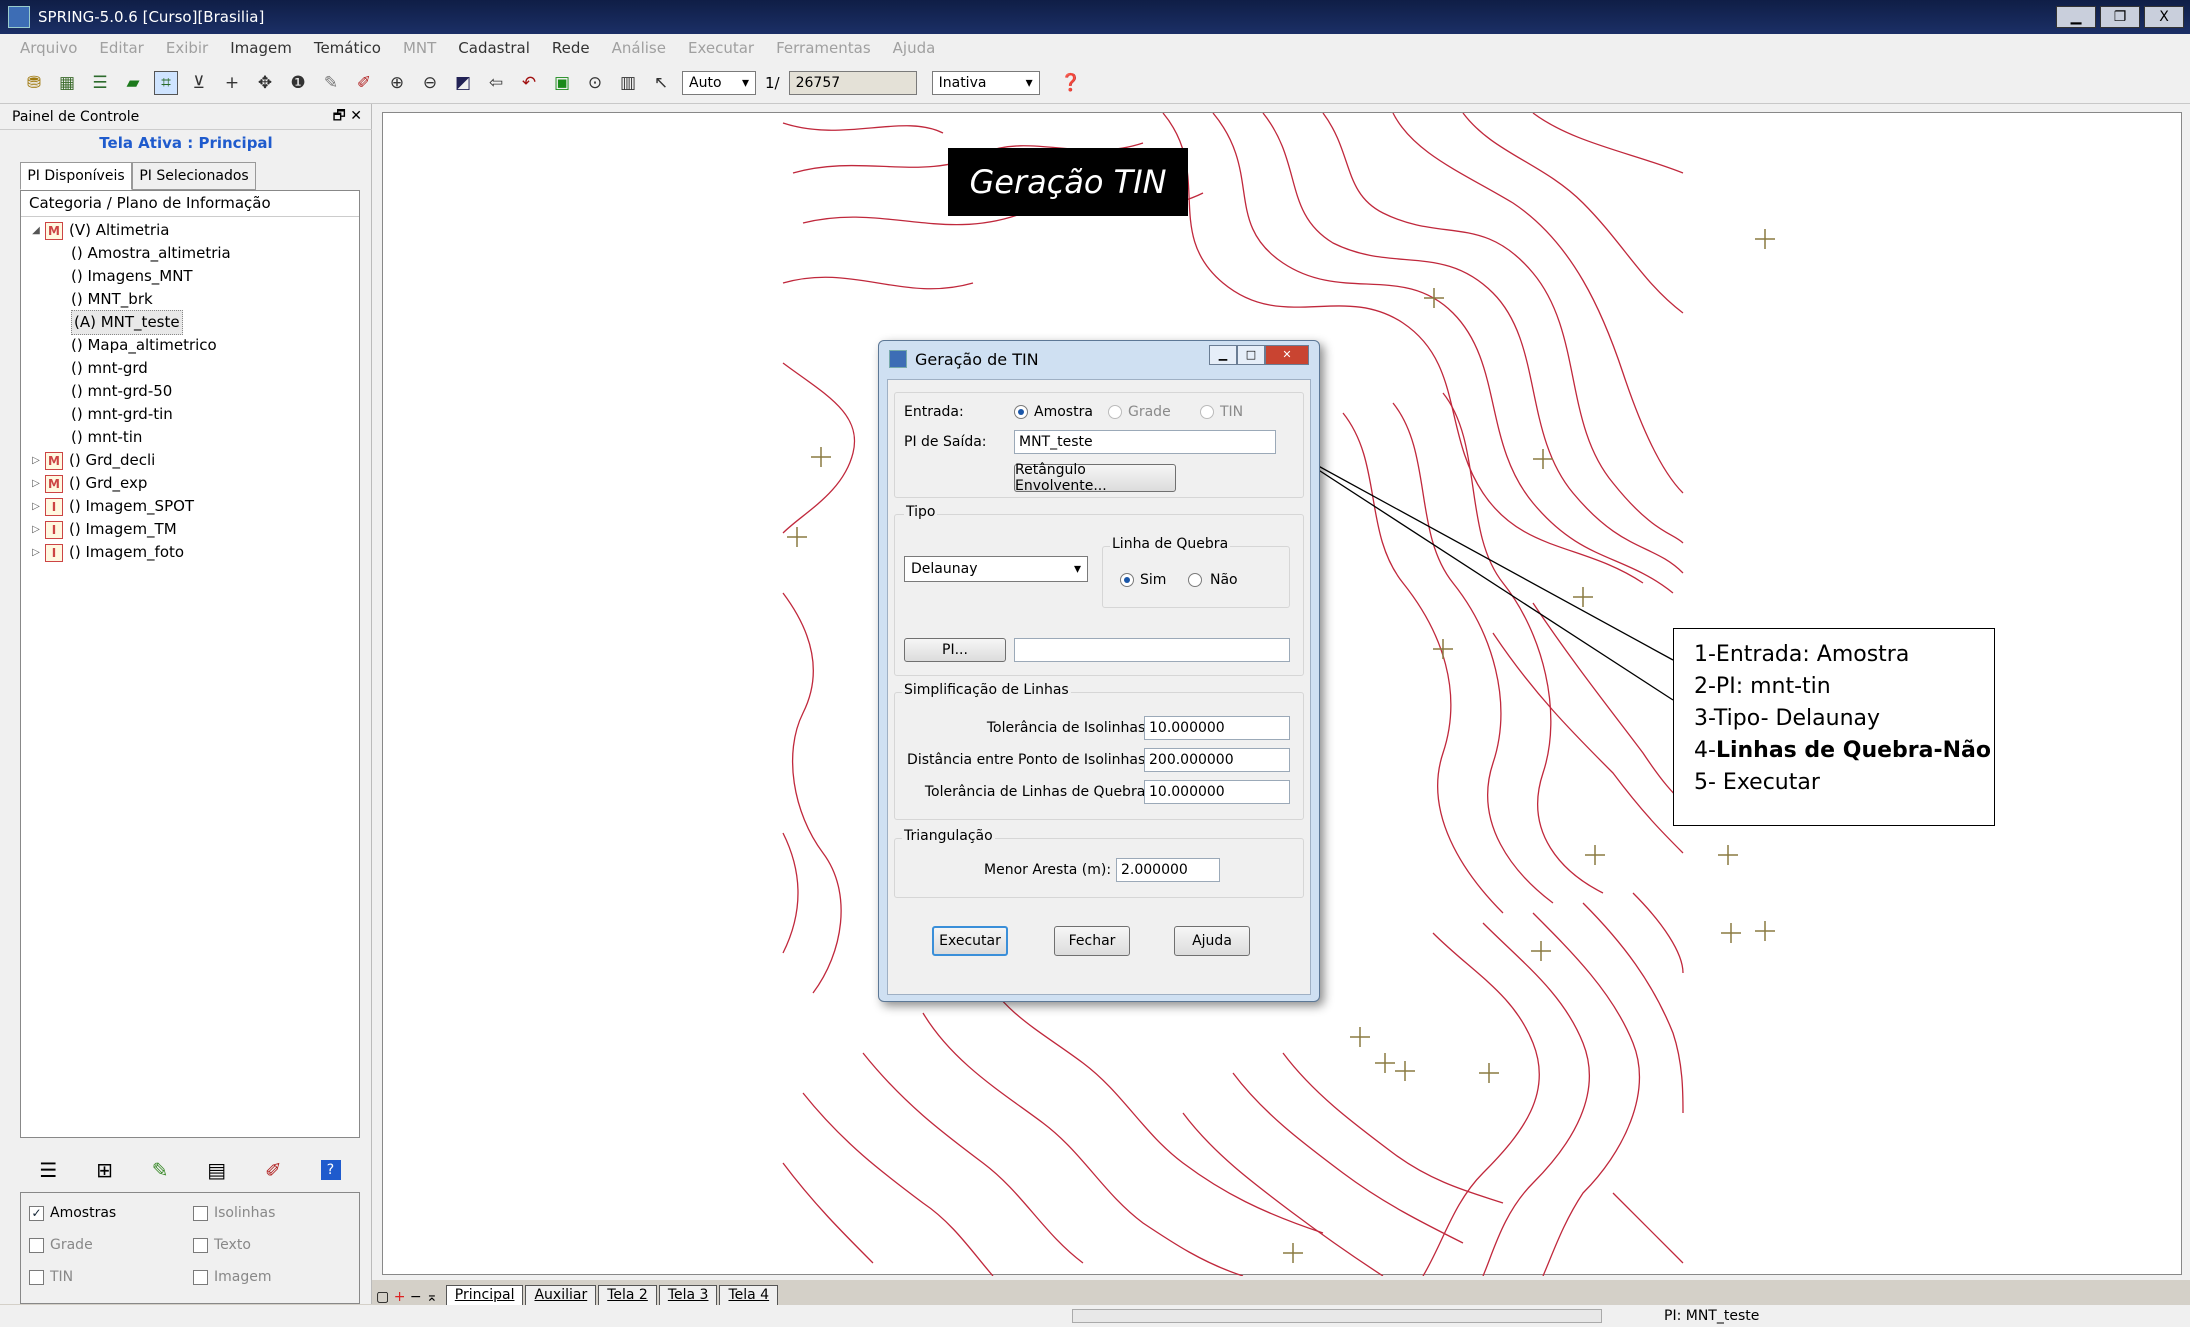  What do you see at coordinates (571, 48) in the screenshot?
I see `menu-rede: Rede` at bounding box center [571, 48].